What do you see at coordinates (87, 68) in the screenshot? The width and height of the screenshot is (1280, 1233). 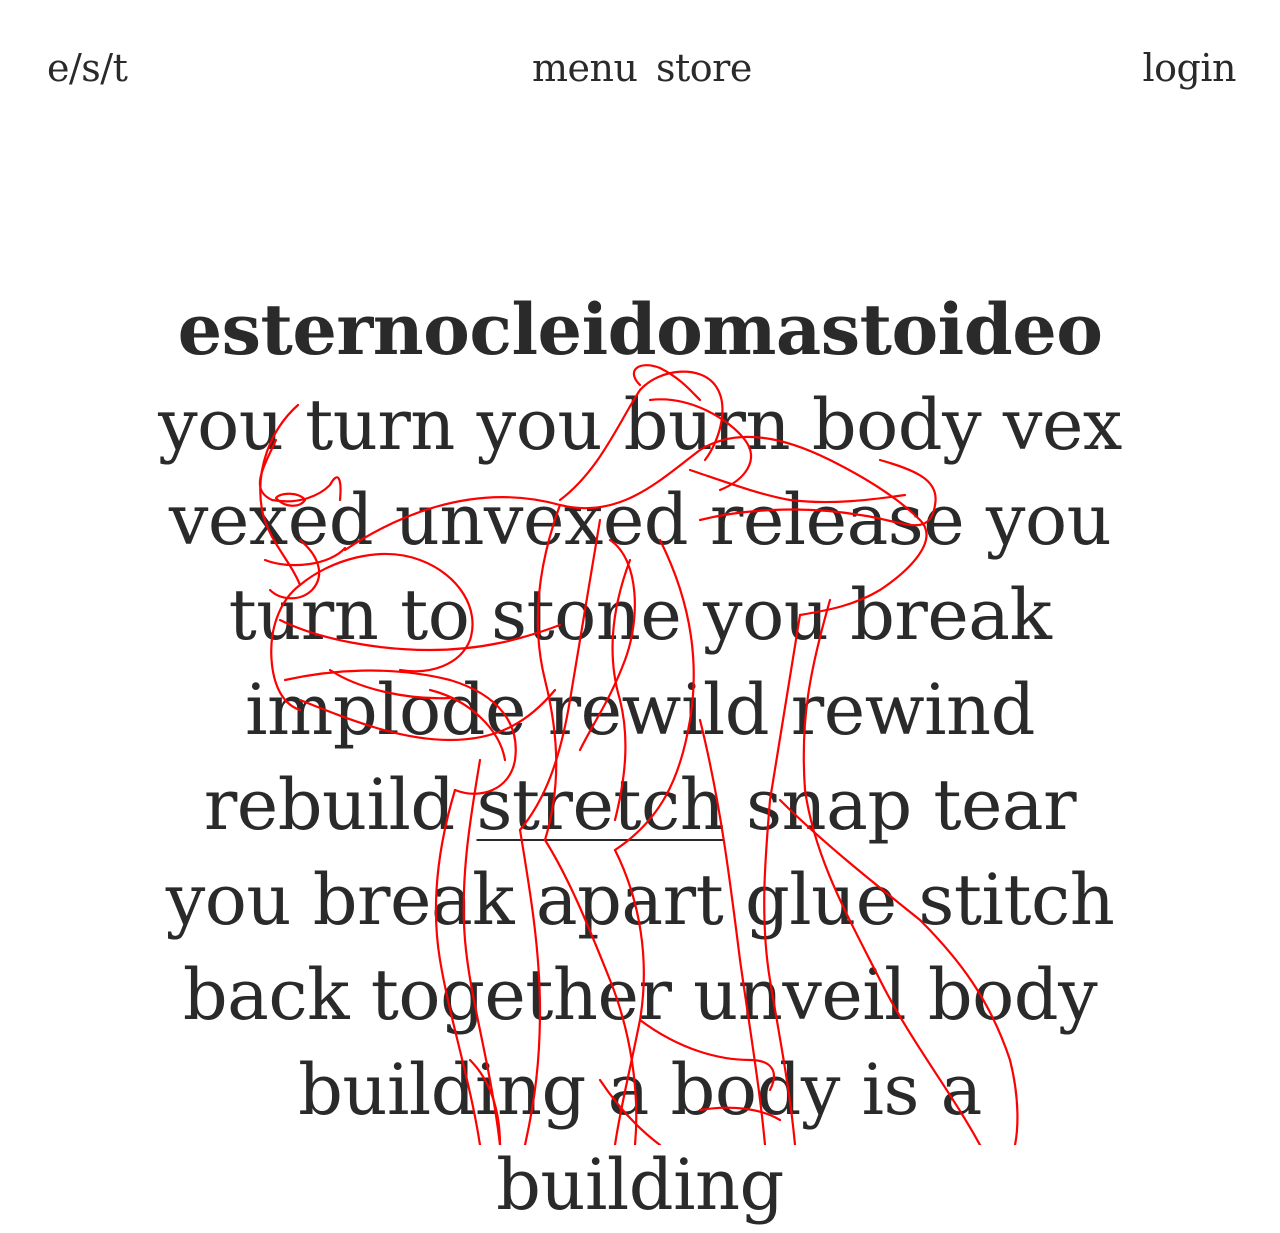 I see `site-logo-link: e/s/t` at bounding box center [87, 68].